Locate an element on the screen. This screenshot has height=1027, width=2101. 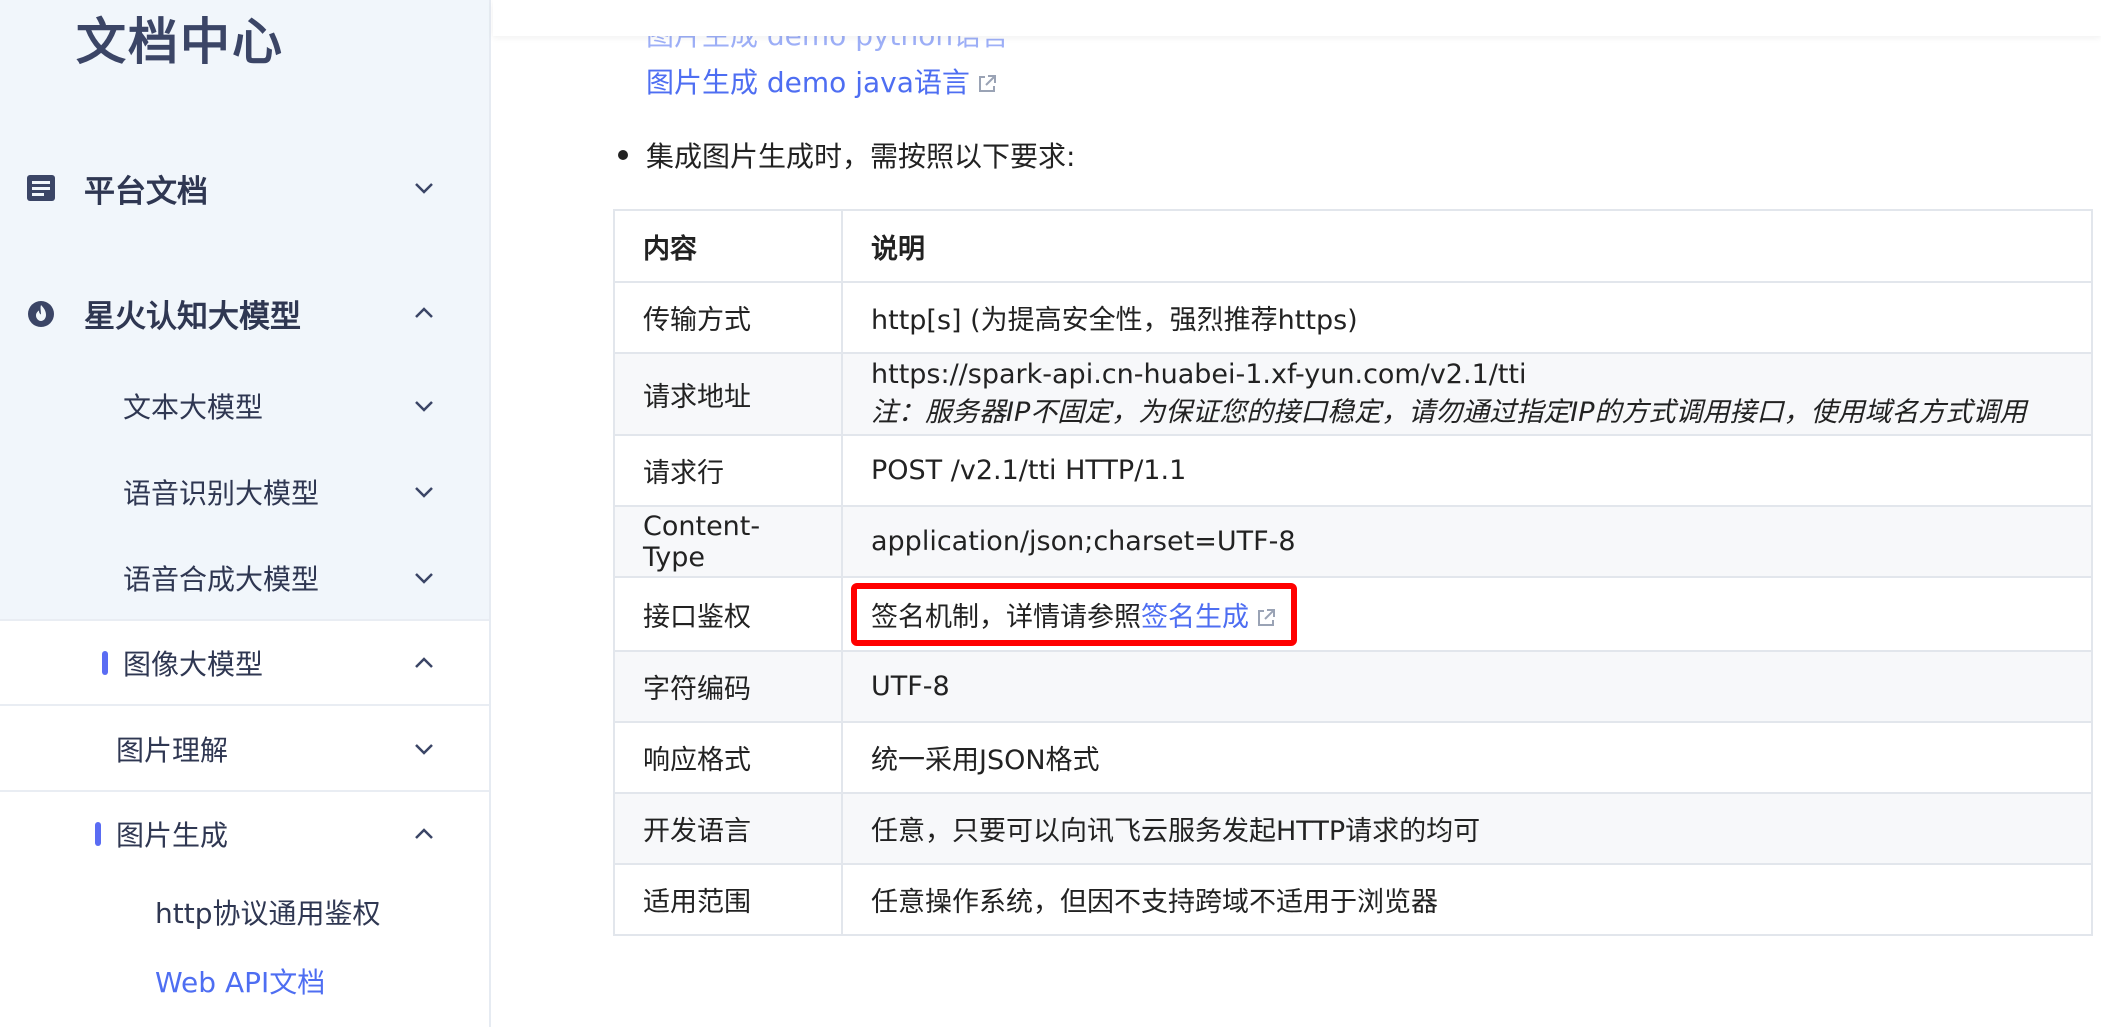
demo-java-link: 图片生成 demo java语言 is located at coordinates (822, 81).